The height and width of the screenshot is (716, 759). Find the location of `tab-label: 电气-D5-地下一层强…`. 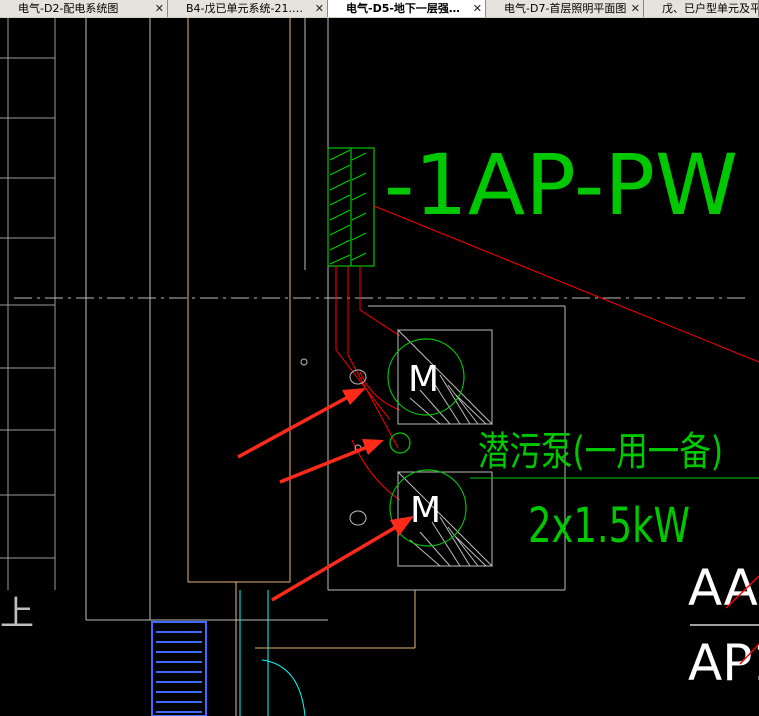

tab-label: 电气-D5-地下一层强… is located at coordinates (403, 8).